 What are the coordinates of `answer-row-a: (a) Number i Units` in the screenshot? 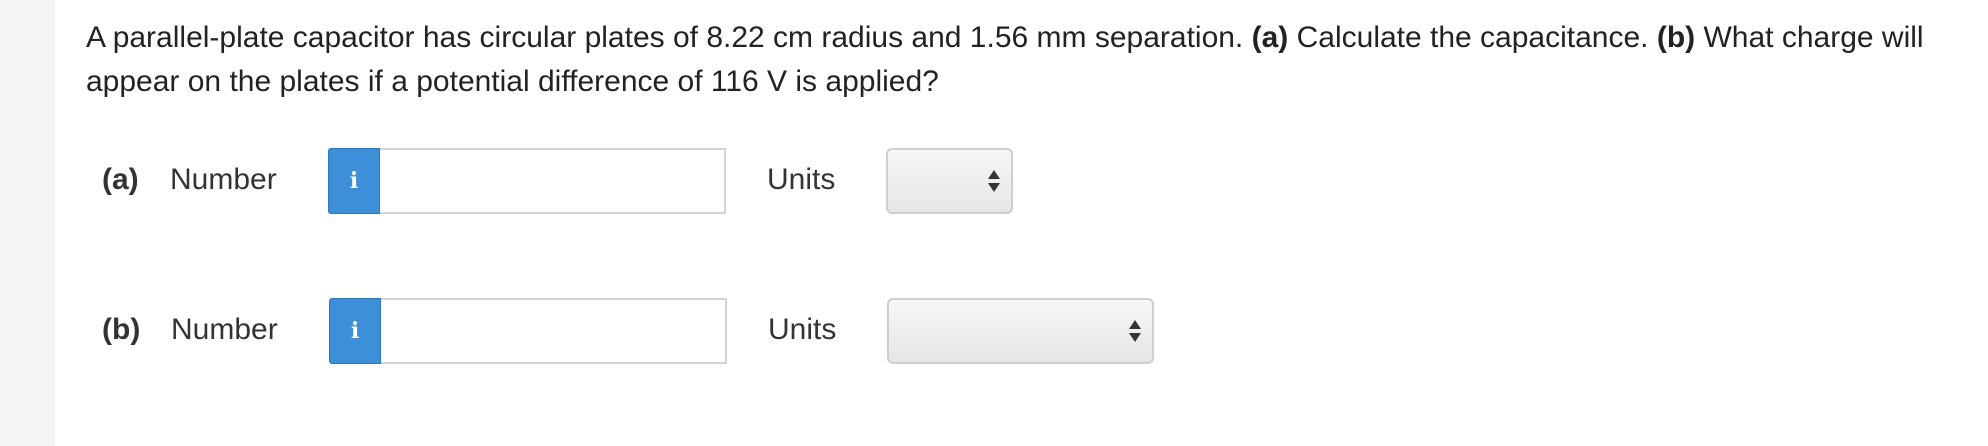 It's located at (994, 181).